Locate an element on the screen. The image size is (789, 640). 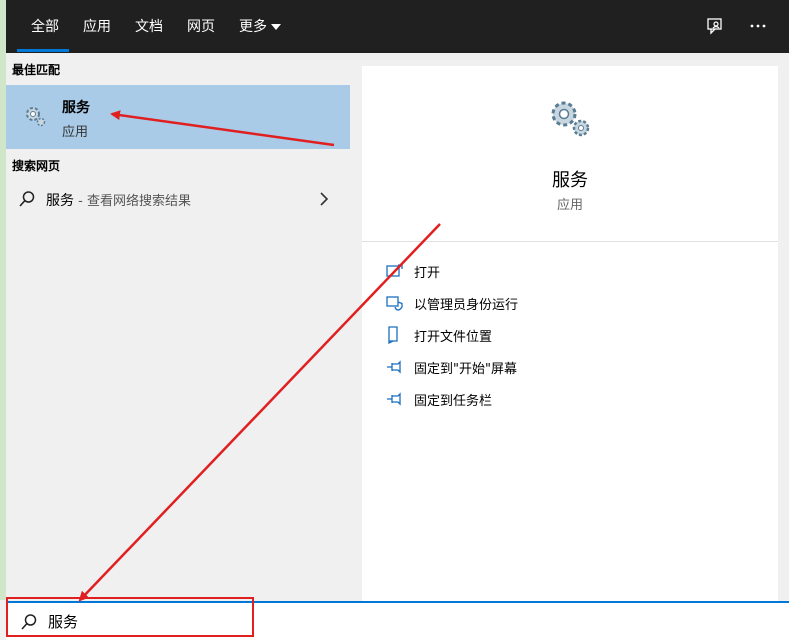
active-tab-indicator is located at coordinates (43, 50).